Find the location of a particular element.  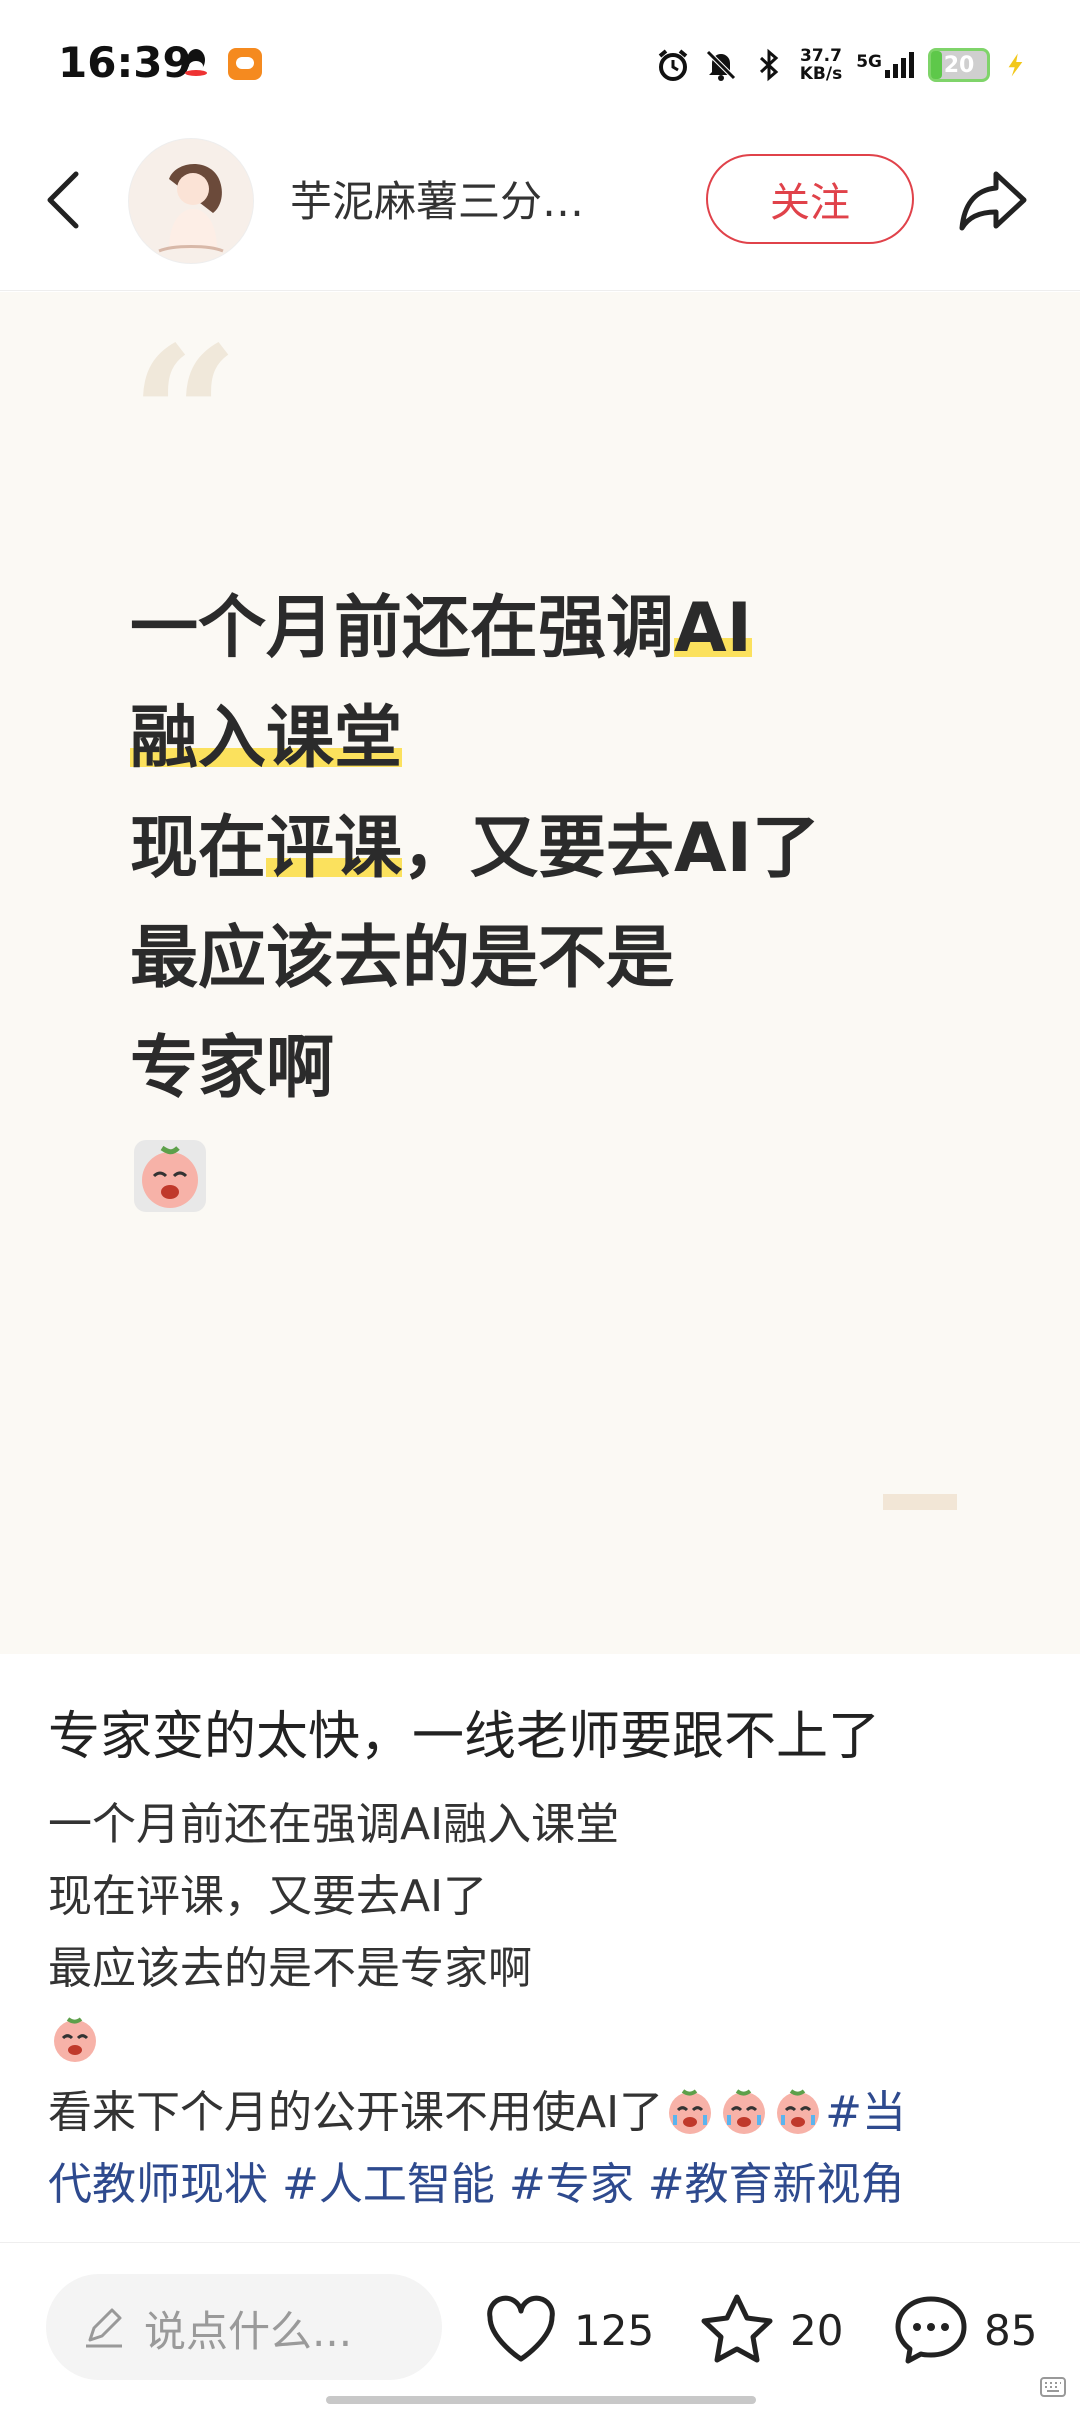

card-text-line: 融入课堂 is located at coordinates (475, 739).